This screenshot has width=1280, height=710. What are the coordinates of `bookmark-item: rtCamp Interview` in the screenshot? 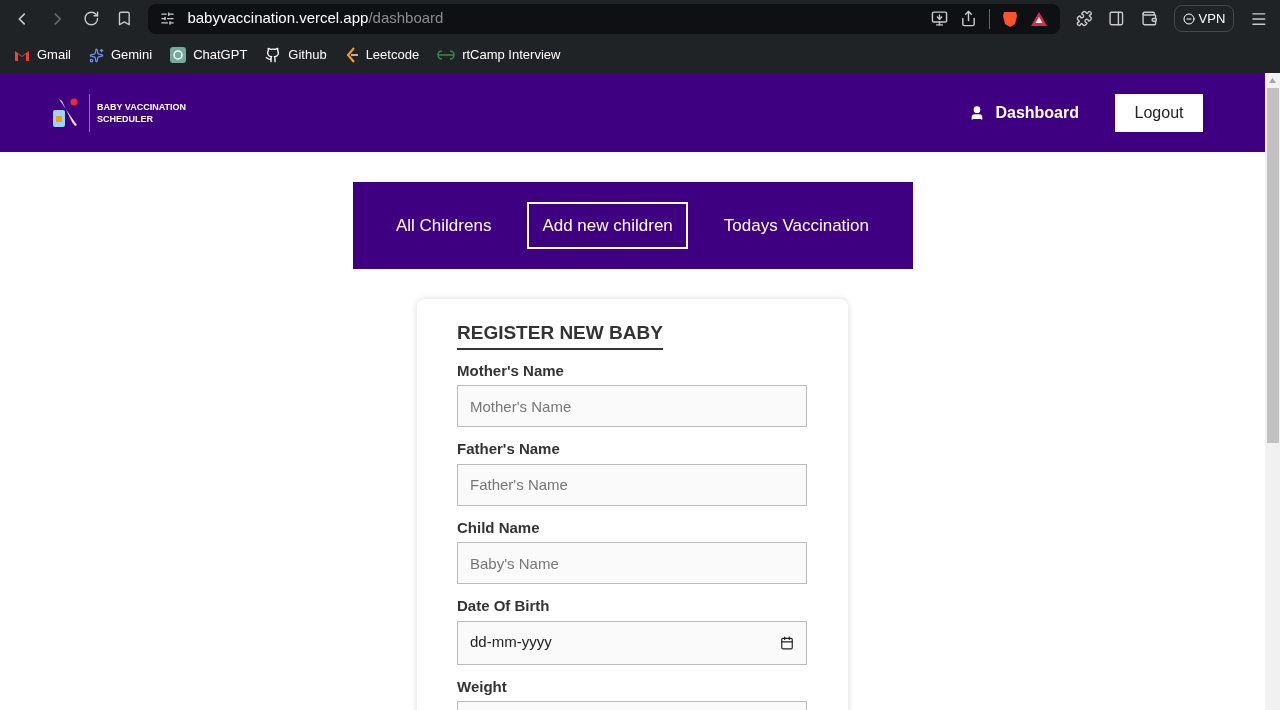 It's located at (499, 55).